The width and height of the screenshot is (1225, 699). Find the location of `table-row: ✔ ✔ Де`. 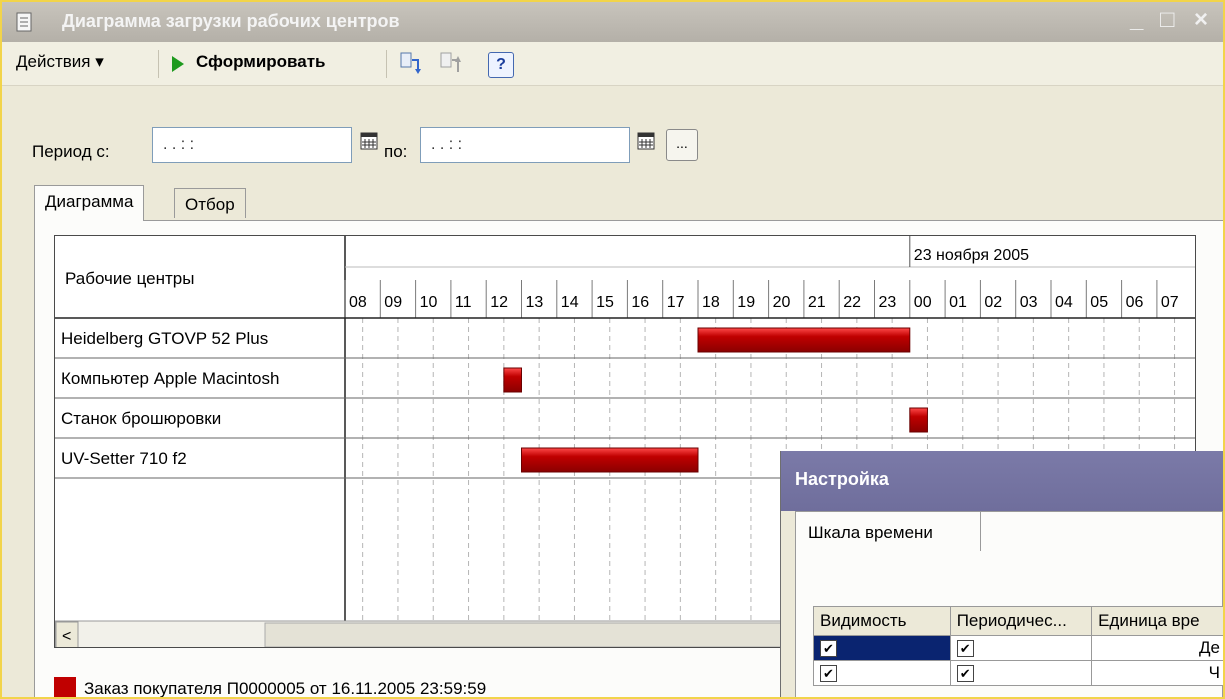

table-row: ✔ ✔ Де is located at coordinates (1018, 648).